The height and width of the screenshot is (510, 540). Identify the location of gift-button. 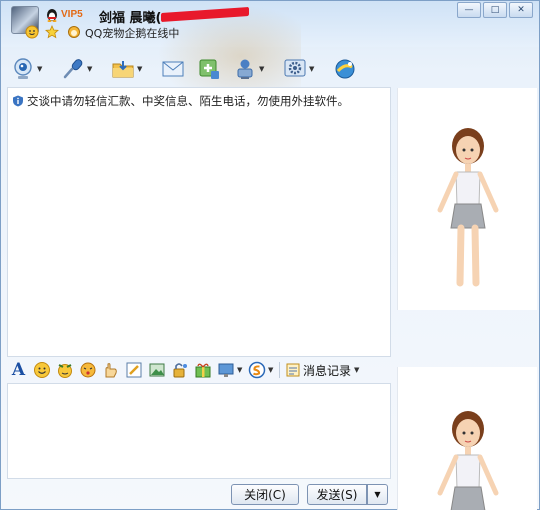
(202, 370).